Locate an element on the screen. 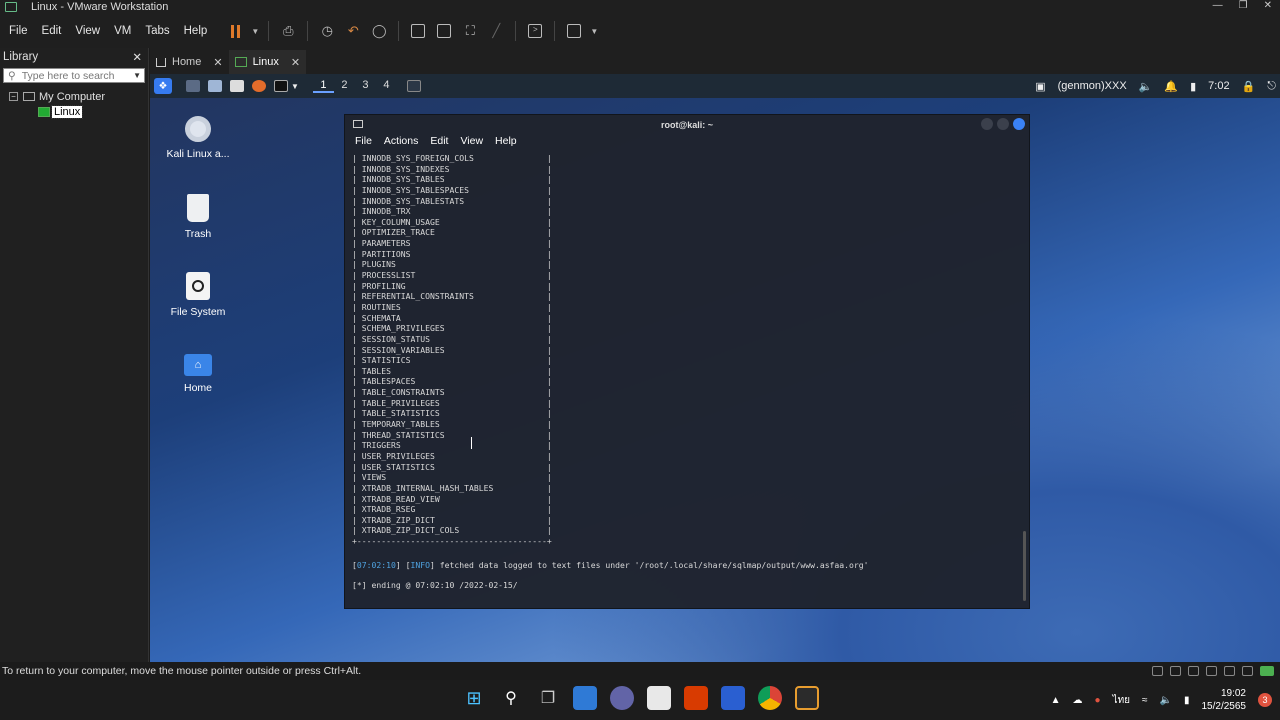 Image resolution: width=1280 pixels, height=720 pixels. sound-card-icon is located at coordinates (1229, 671).